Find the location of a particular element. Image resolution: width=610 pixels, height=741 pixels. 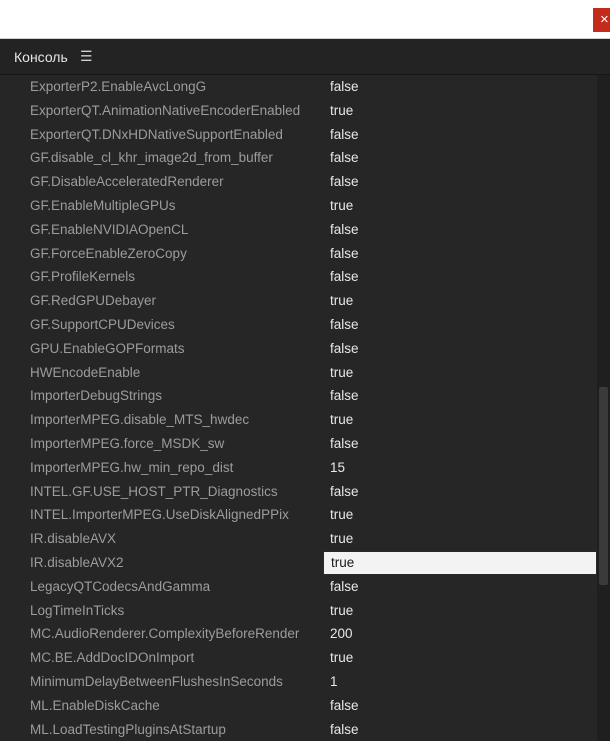

console-row: LegacyQTCodecsAndGamma false is located at coordinates (298, 587).